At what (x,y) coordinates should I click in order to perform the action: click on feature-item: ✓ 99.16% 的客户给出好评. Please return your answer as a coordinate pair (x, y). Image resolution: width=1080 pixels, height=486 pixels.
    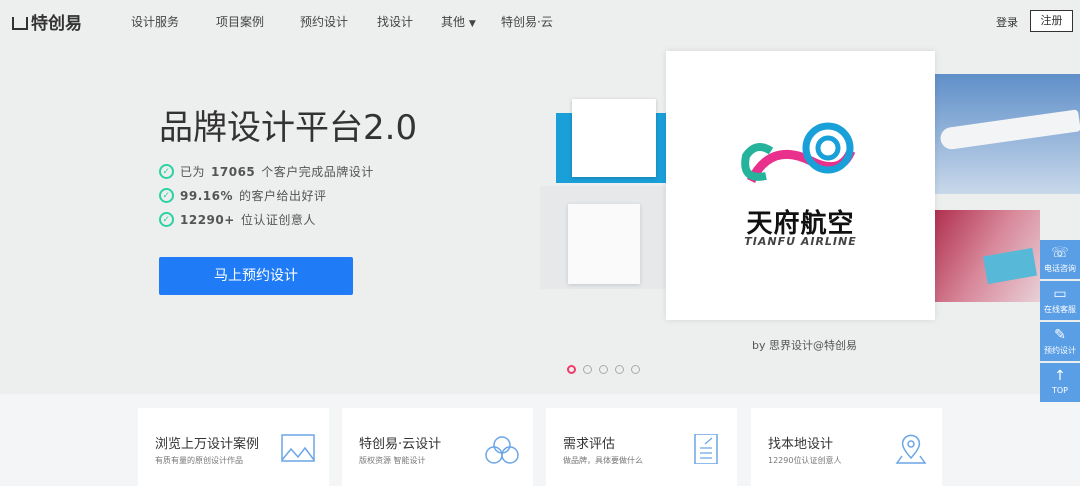
    Looking at the image, I should click on (243, 195).